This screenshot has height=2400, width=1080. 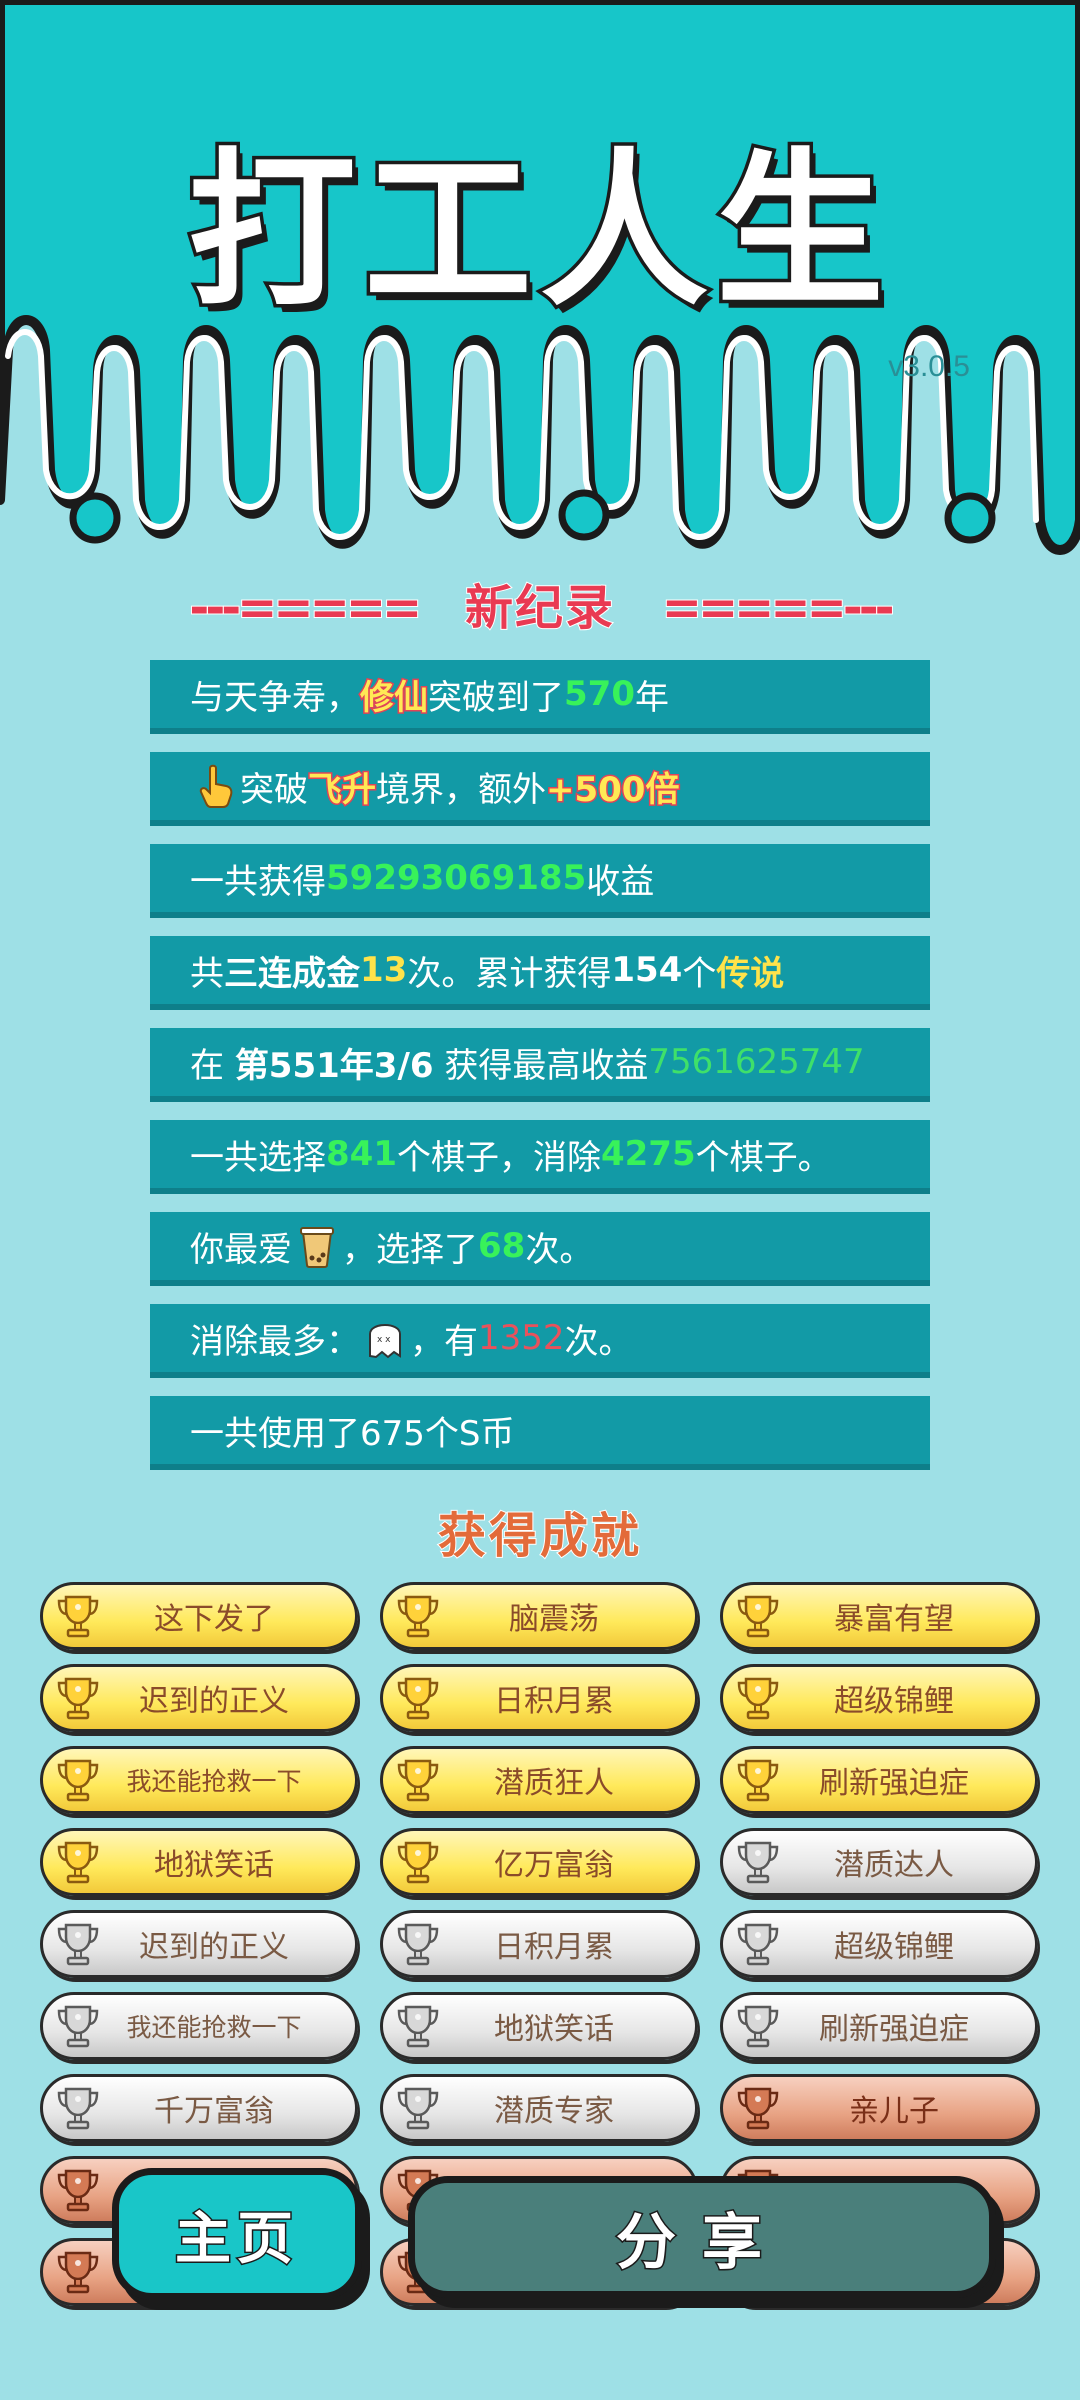 I want to click on achievement-badge: 千万富翁, so click(x=199, y=2108).